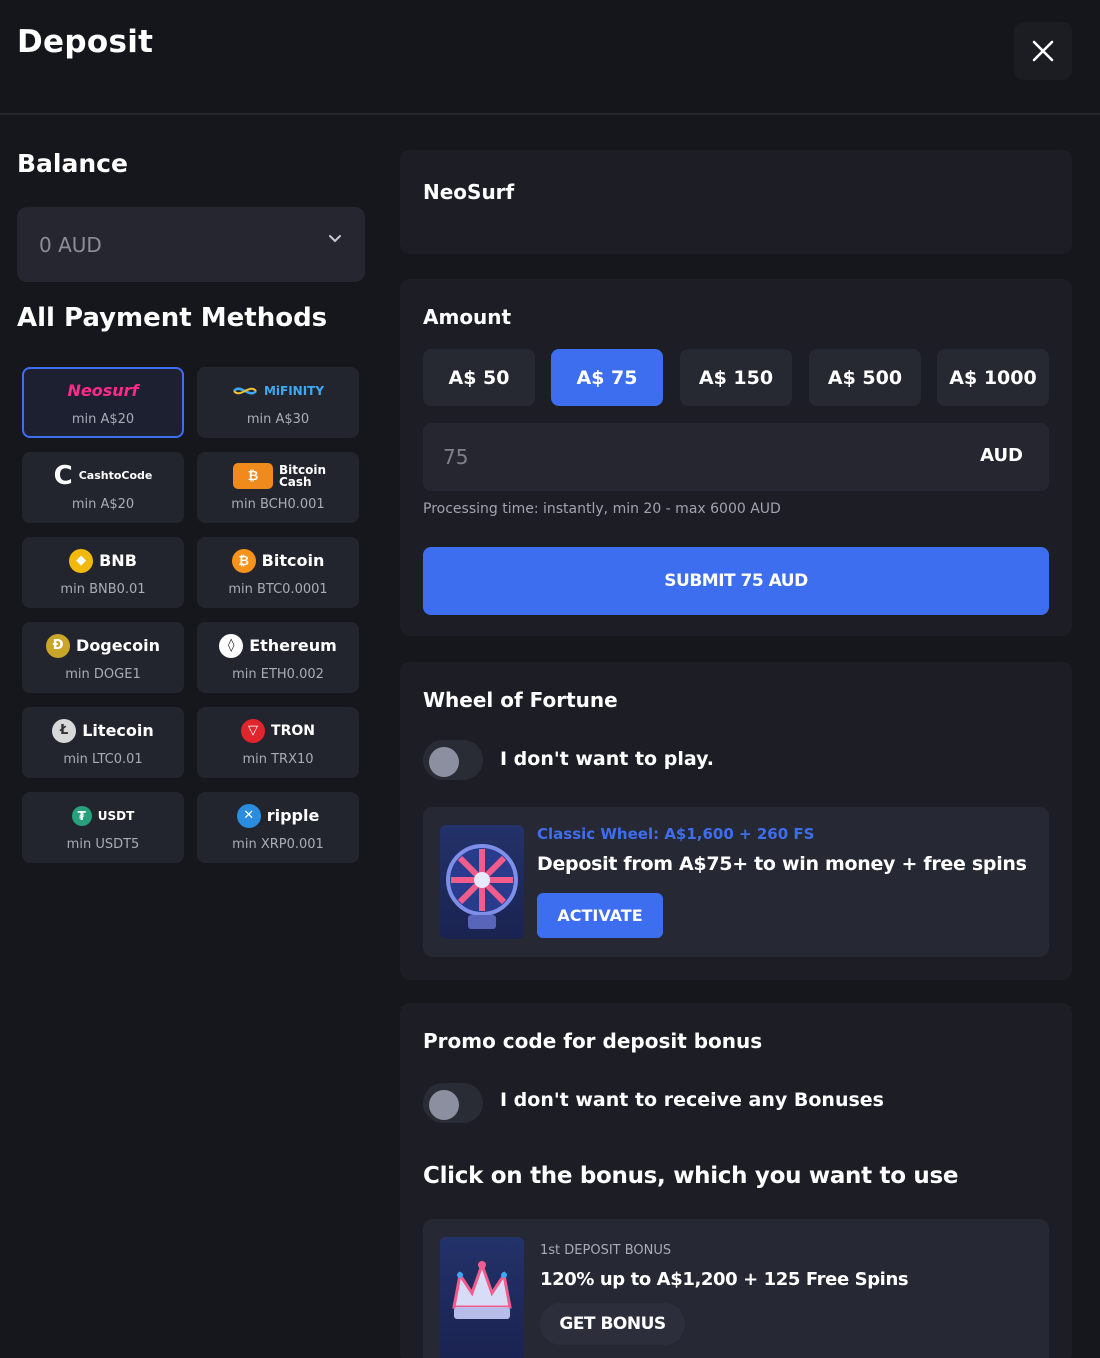 The width and height of the screenshot is (1100, 1358). What do you see at coordinates (606, 1250) in the screenshot?
I see `bonus-kicker: 1st DEPOSIT BONUS` at bounding box center [606, 1250].